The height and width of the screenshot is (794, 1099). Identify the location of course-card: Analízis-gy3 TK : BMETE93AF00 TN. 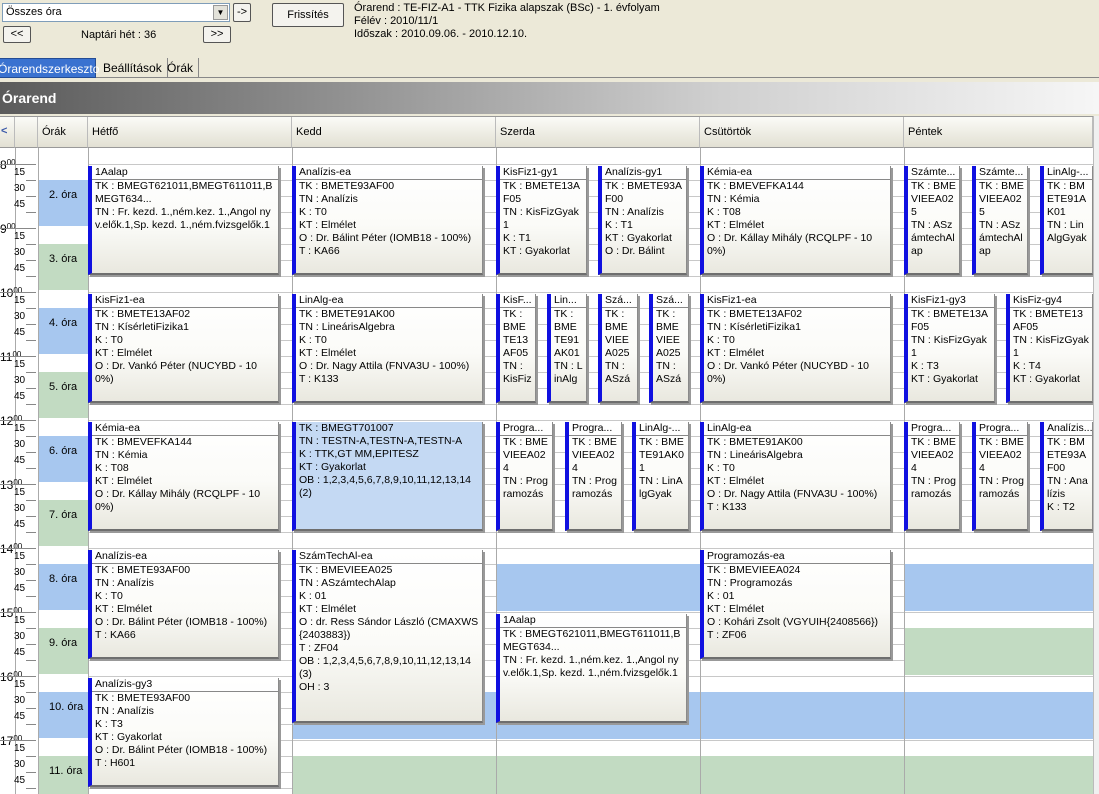
(183, 732).